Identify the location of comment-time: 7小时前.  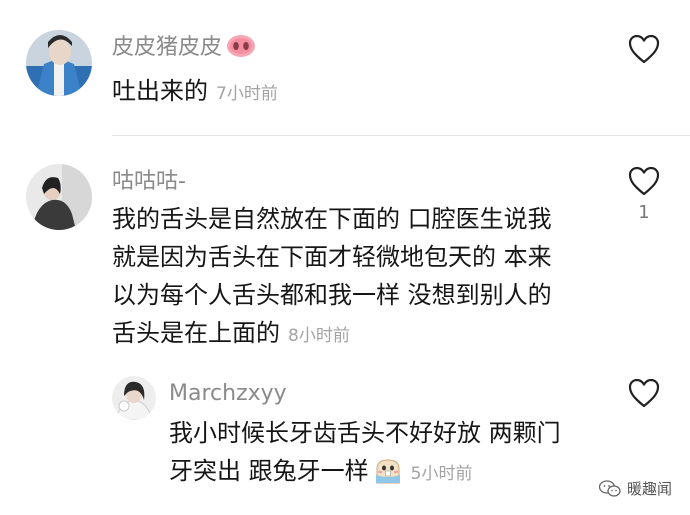
(247, 94).